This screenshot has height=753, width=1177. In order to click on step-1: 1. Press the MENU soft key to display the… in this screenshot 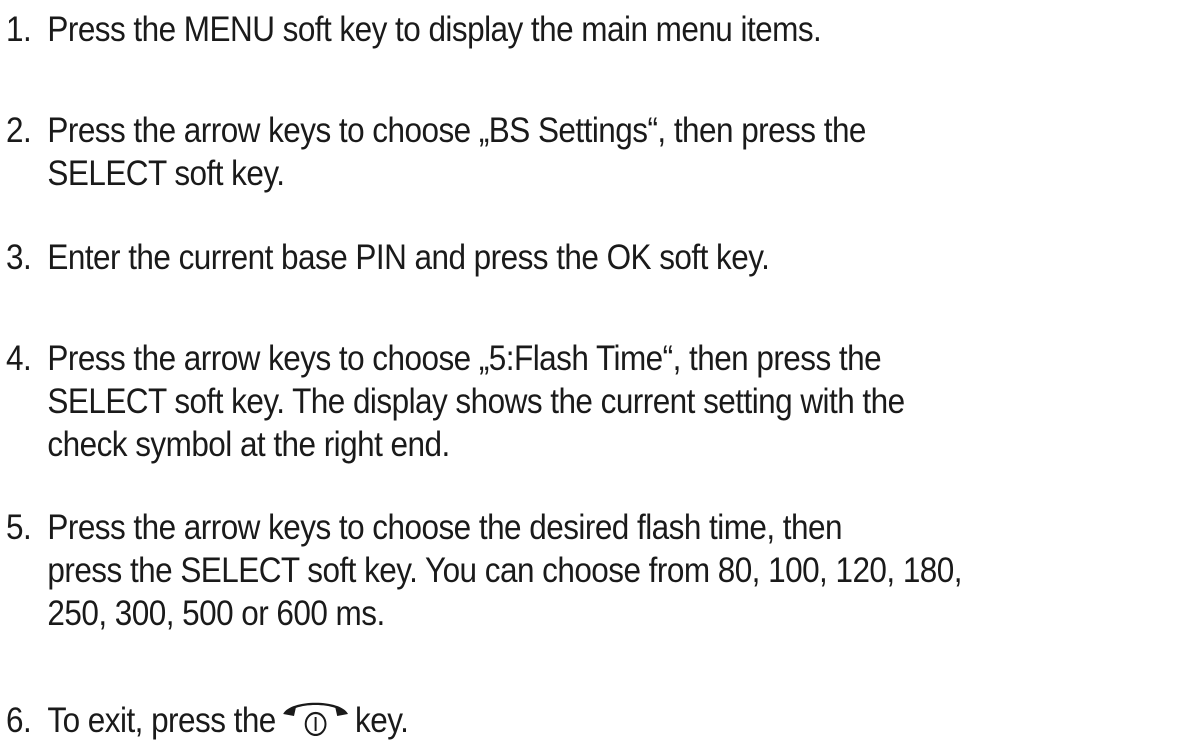, I will do `click(530, 29)`.